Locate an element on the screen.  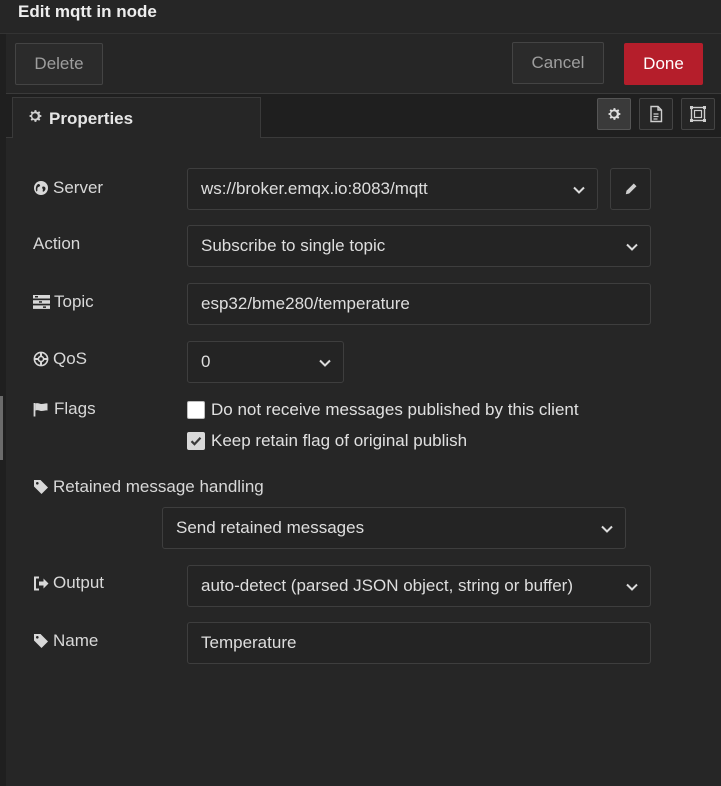
edit-server-button is located at coordinates (630, 189).